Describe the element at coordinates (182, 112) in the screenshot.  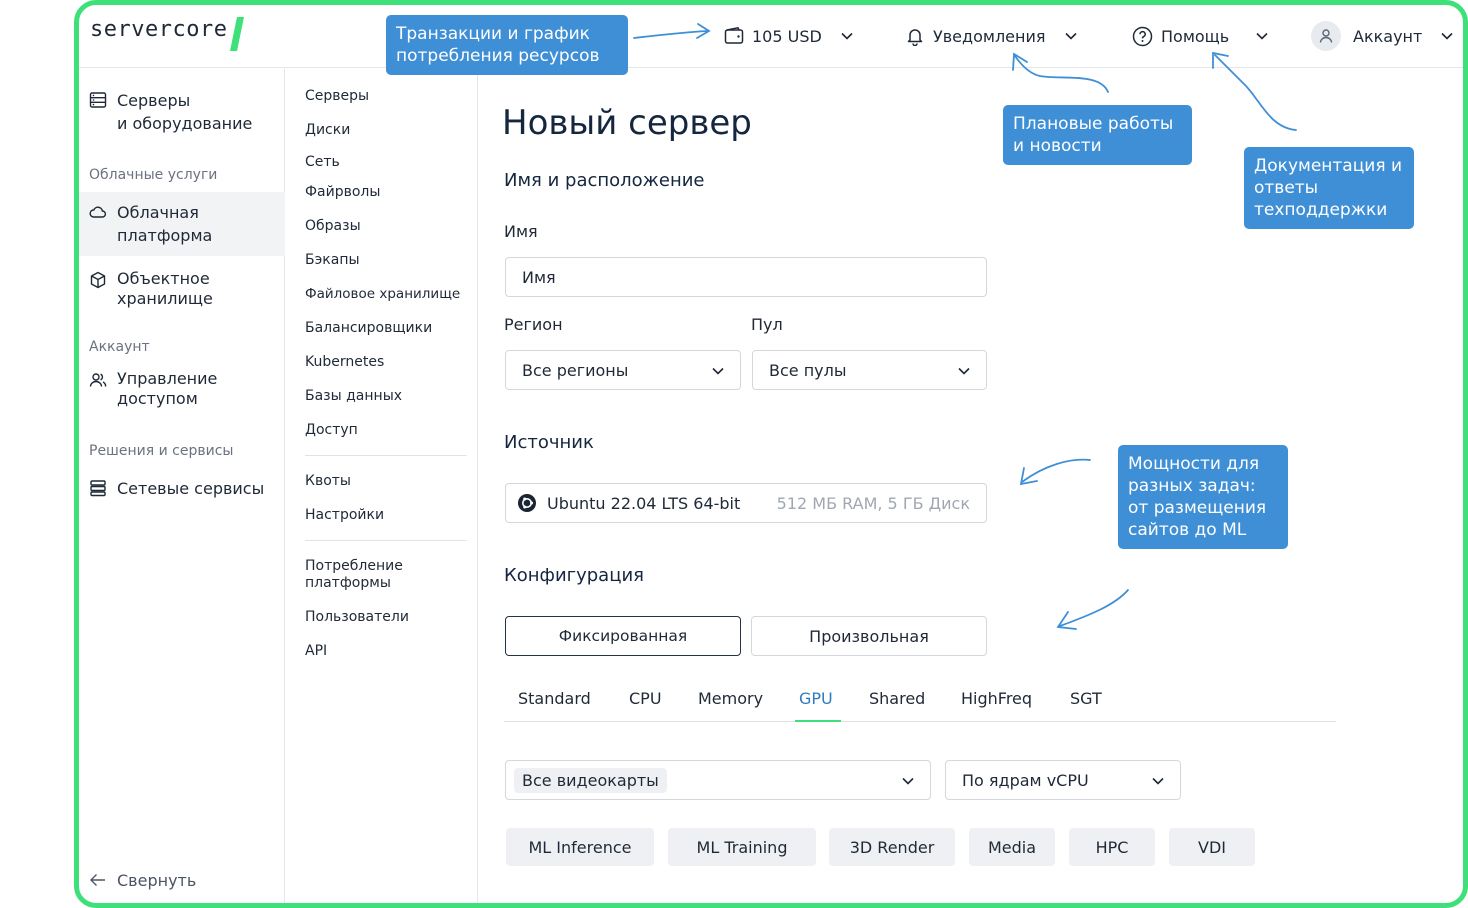
I see `sidebar-item-servers: Серверы и оборудование` at that location.